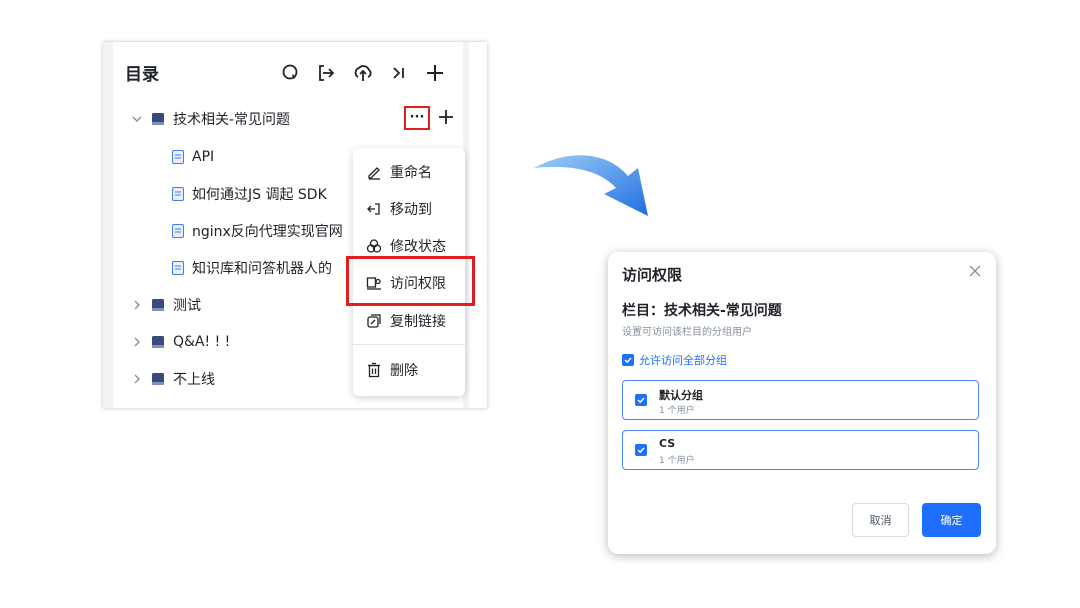 The width and height of the screenshot is (1080, 608). What do you see at coordinates (410, 281) in the screenshot?
I see `highlight-box` at bounding box center [410, 281].